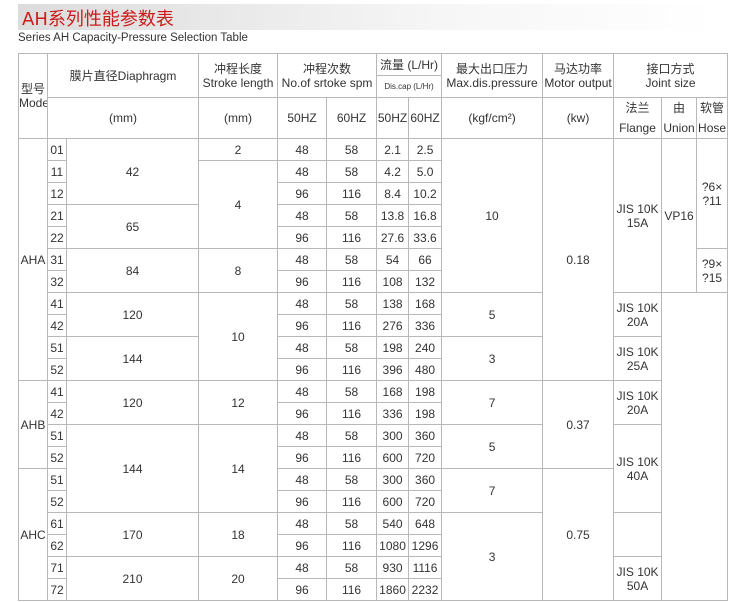 This screenshot has height=602, width=730. I want to click on model-code: 62, so click(57, 545).